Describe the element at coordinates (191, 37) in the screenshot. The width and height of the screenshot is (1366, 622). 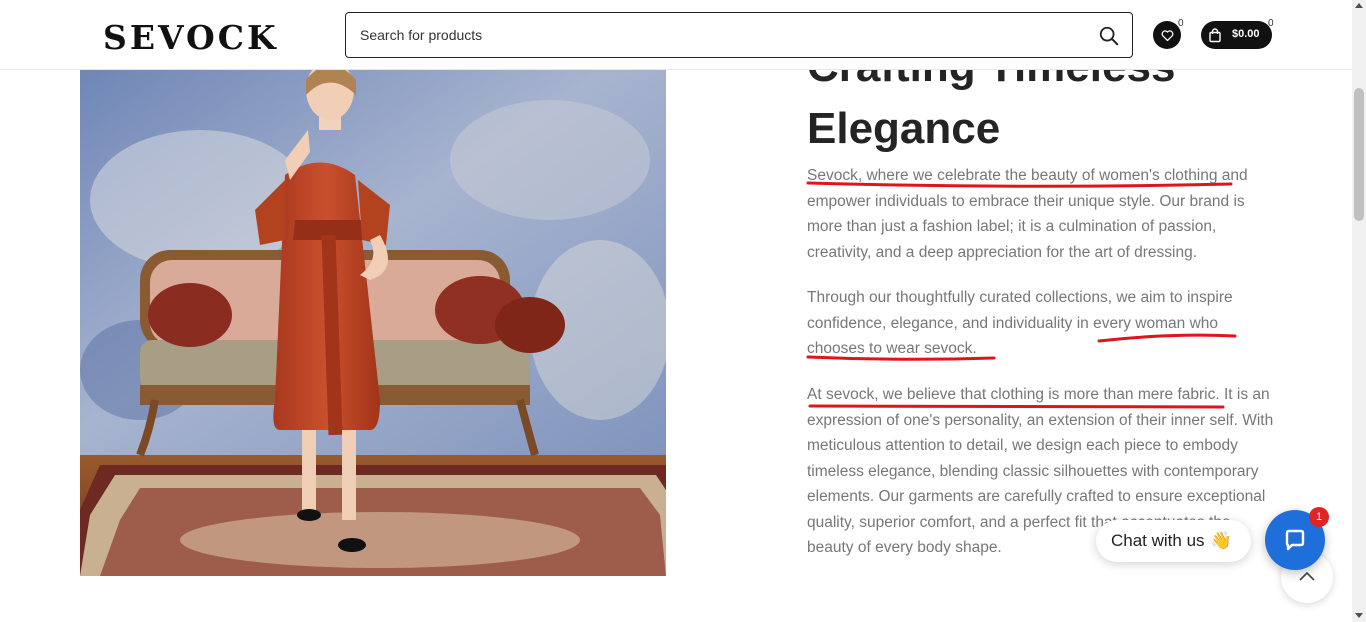
I see `site-logo: SEVOCK` at that location.